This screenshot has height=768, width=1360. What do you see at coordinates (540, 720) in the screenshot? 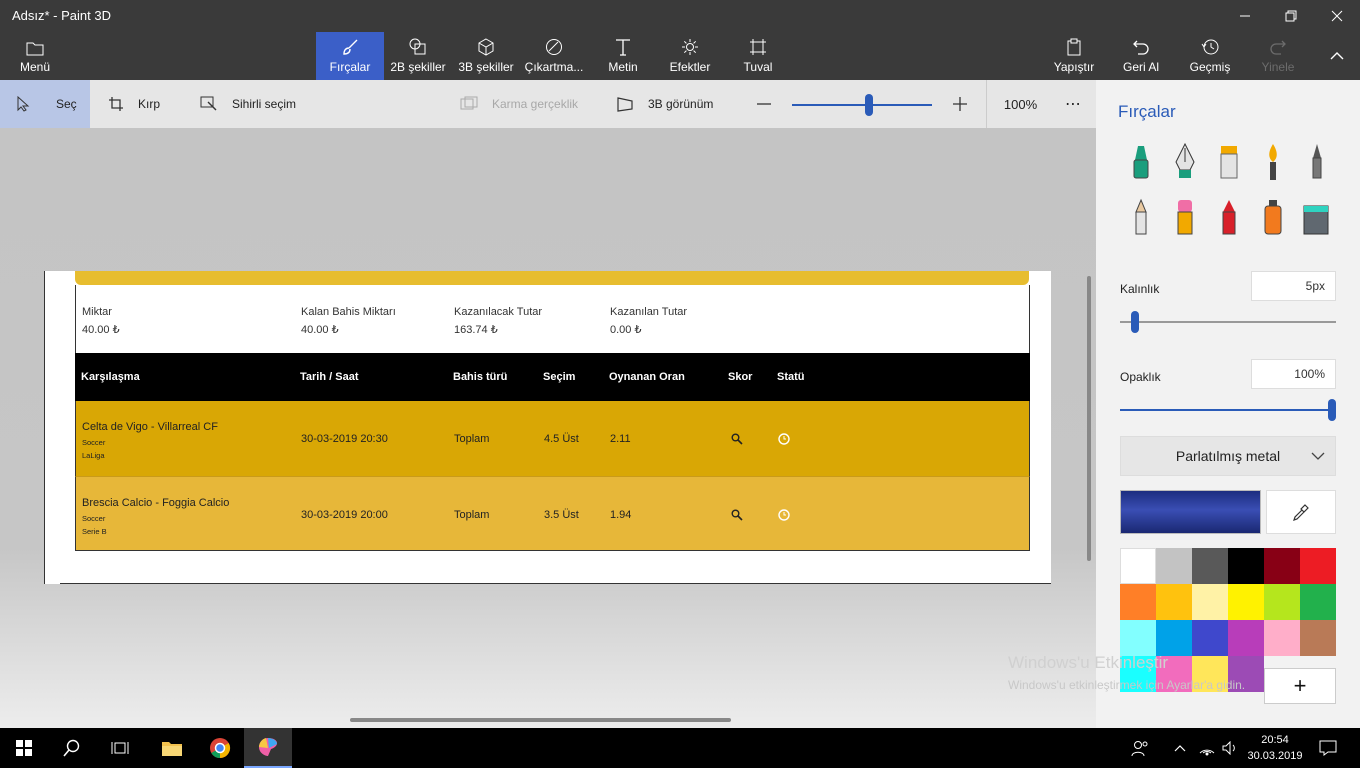
I see `horizontal-scrollbar` at bounding box center [540, 720].